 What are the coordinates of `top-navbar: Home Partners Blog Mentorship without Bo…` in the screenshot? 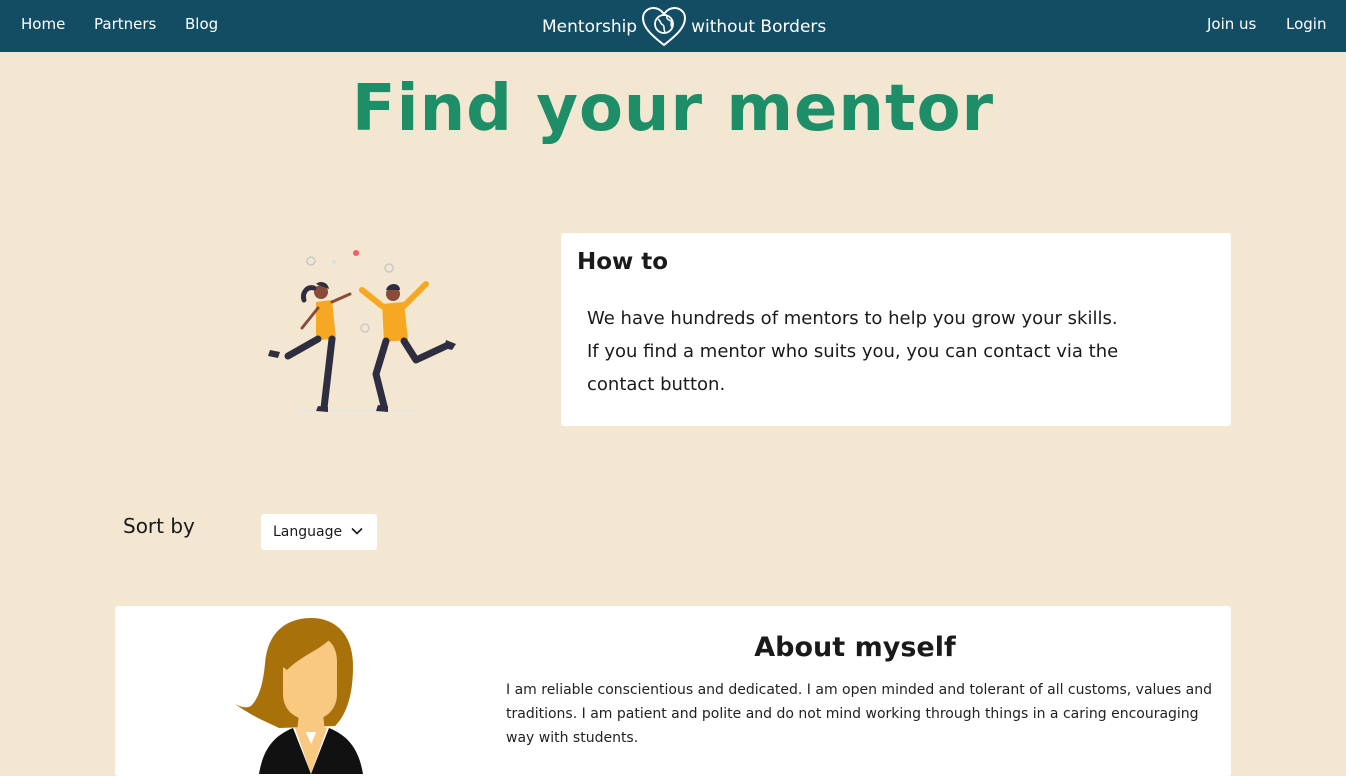 It's located at (673, 26).